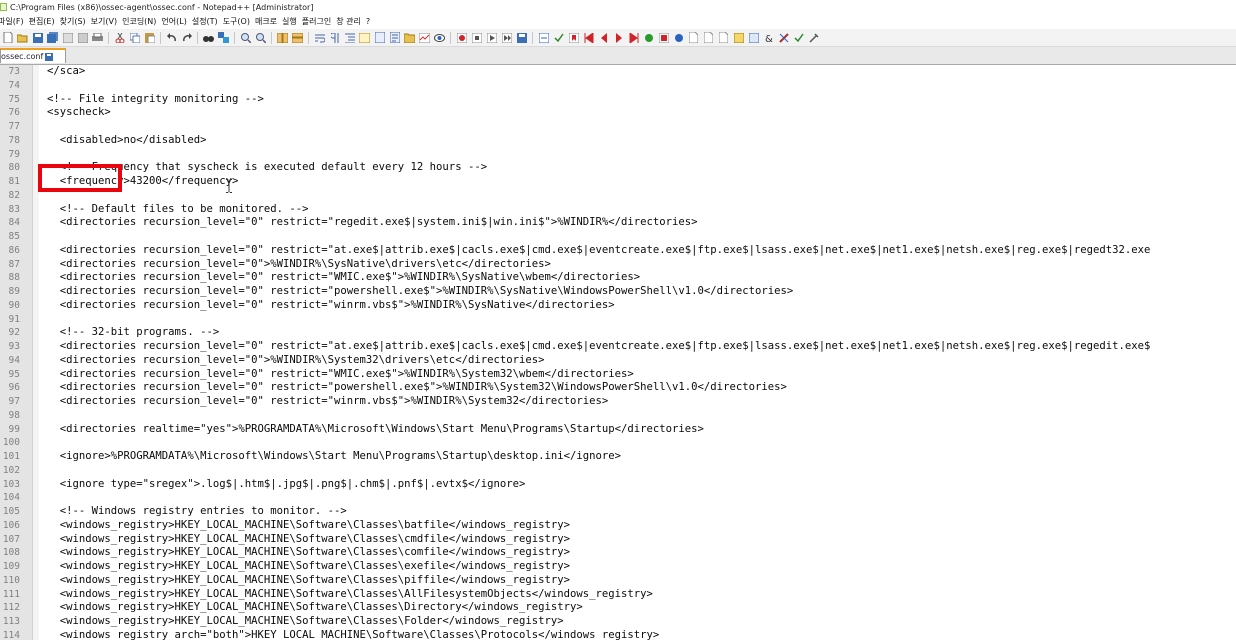 This screenshot has height=640, width=1236. Describe the element at coordinates (37, 37) in the screenshot. I see `save-icon` at that location.